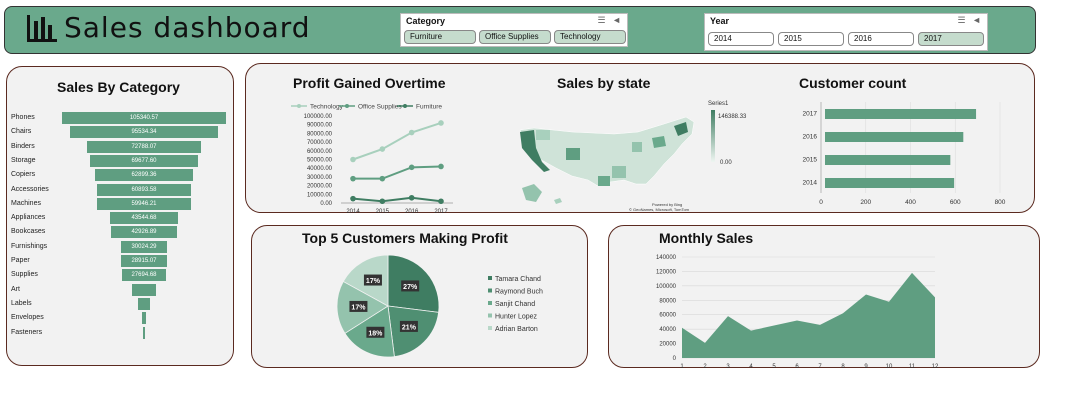  What do you see at coordinates (21, 132) in the screenshot?
I see `category-label: Chairs` at bounding box center [21, 132].